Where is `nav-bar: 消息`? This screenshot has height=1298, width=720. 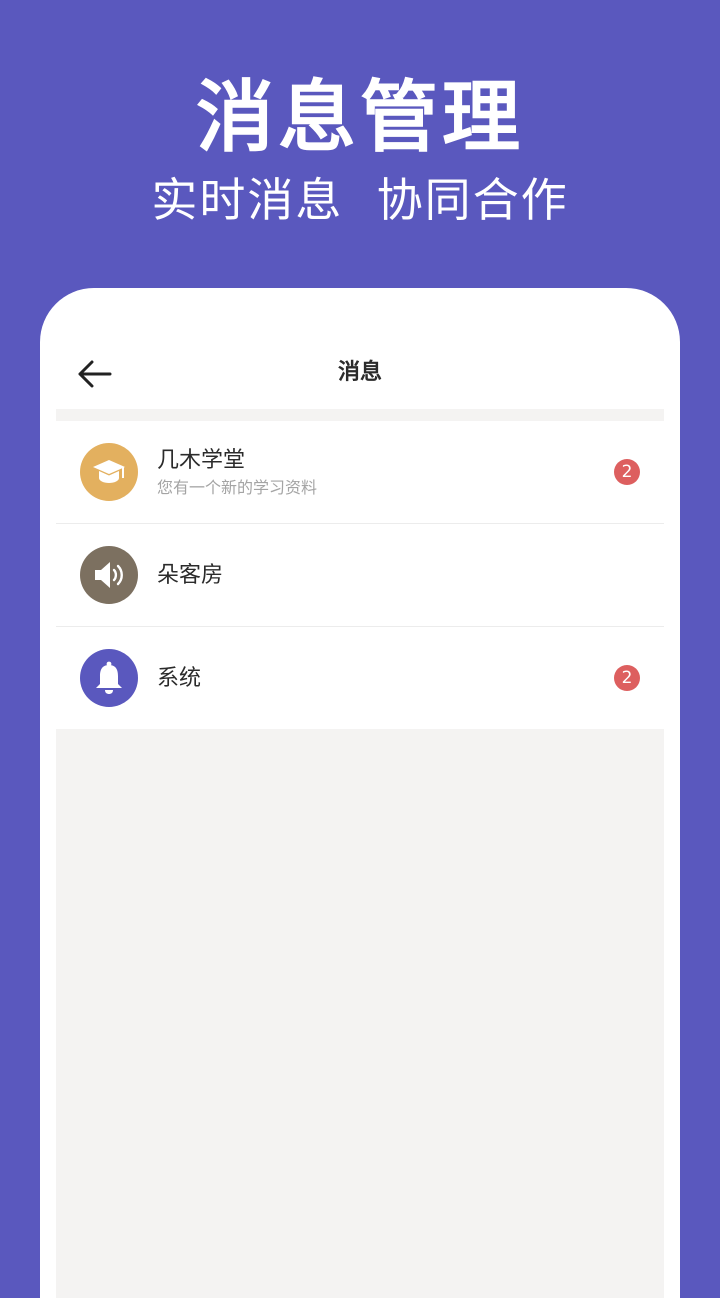
nav-bar: 消息 is located at coordinates (360, 348).